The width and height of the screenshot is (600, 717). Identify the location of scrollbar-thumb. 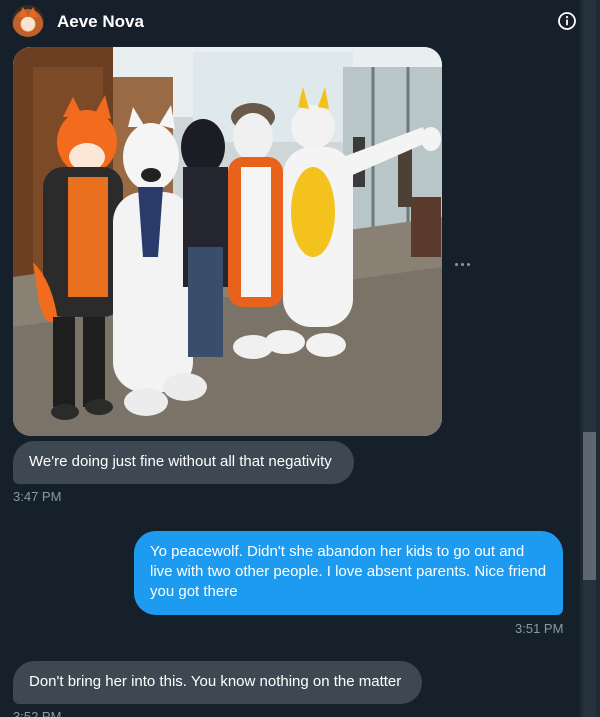
(589, 506).